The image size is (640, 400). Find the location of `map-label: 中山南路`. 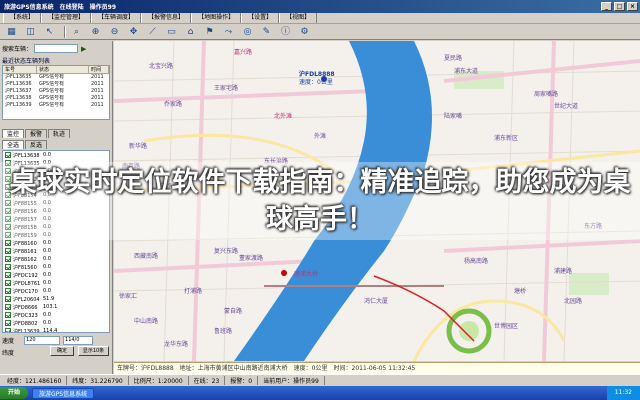

map-label: 中山南路 is located at coordinates (146, 321).